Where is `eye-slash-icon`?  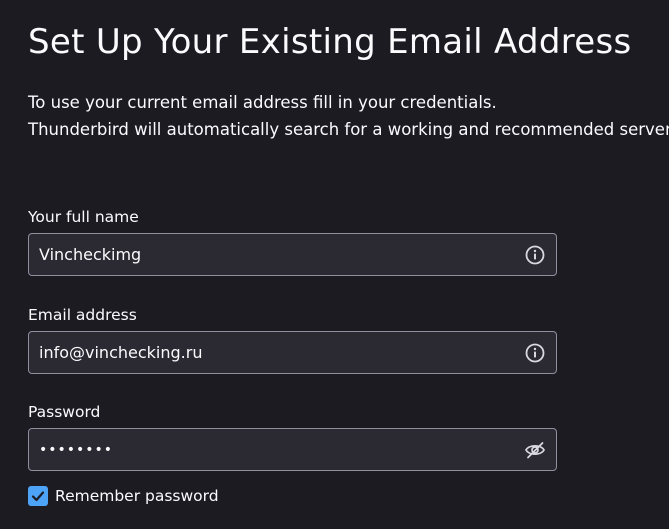 eye-slash-icon is located at coordinates (535, 450).